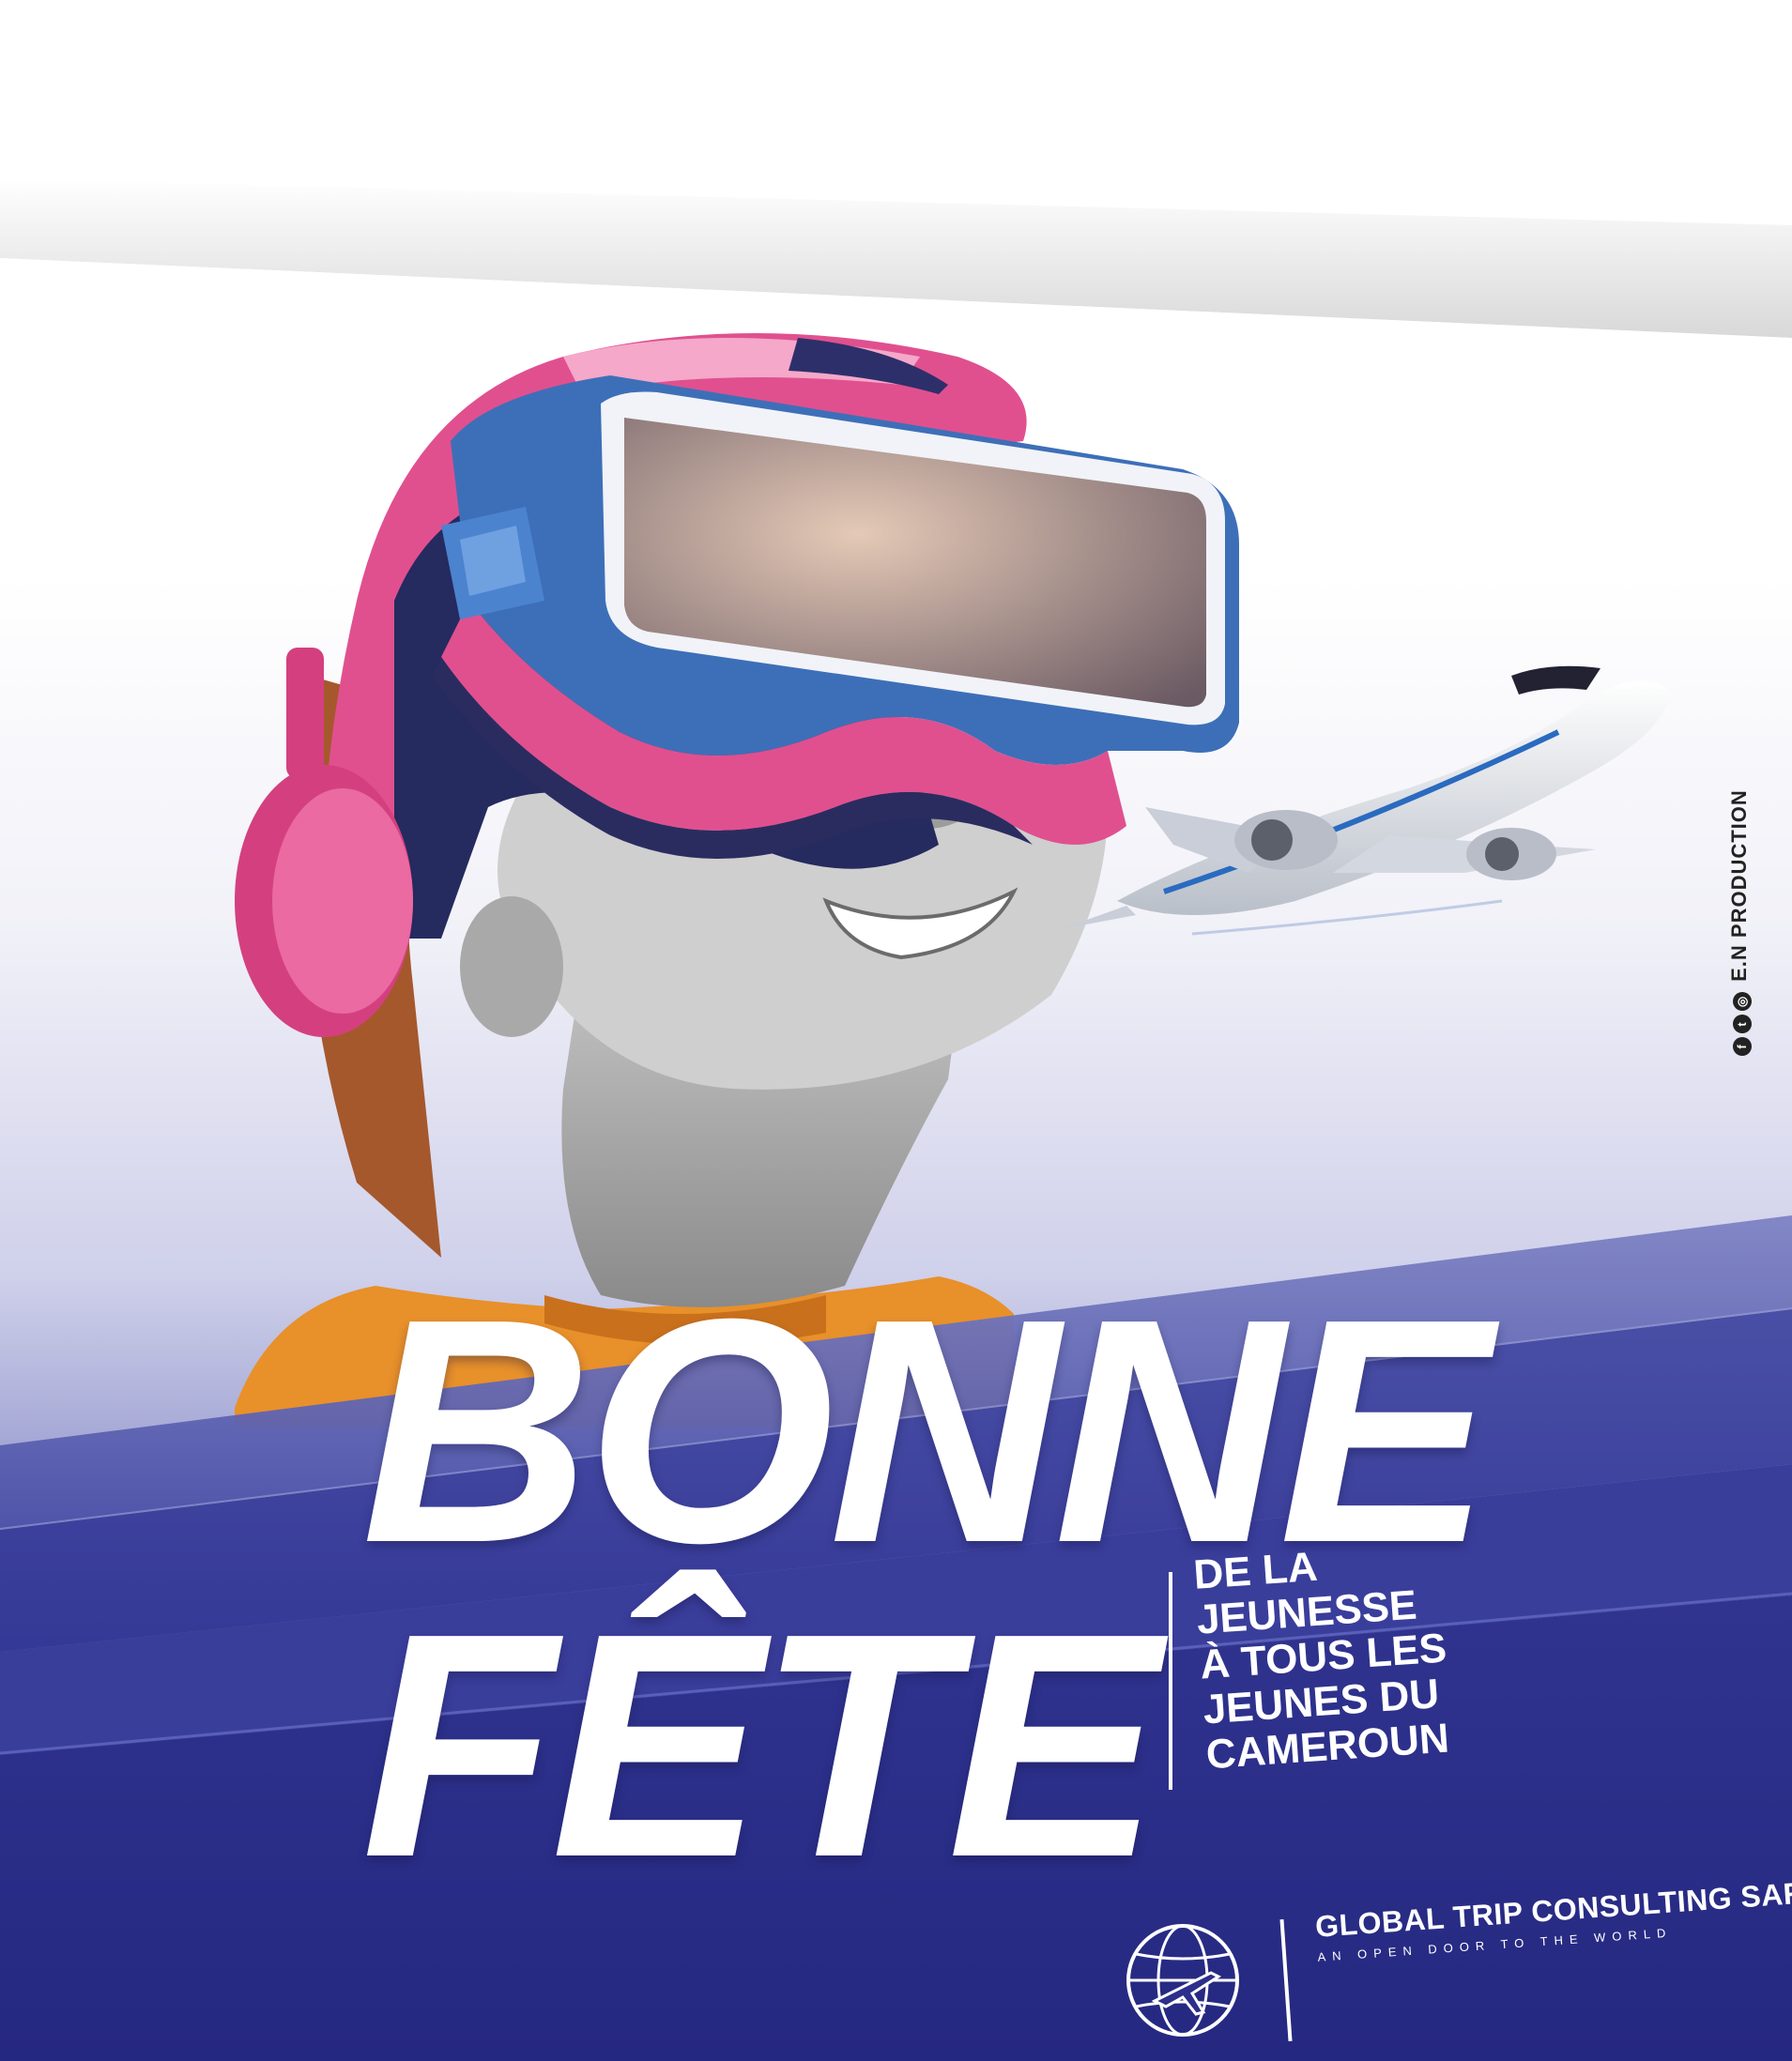 Image resolution: width=1792 pixels, height=2061 pixels. What do you see at coordinates (1743, 1024) in the screenshot?
I see `twitter-icon: t` at bounding box center [1743, 1024].